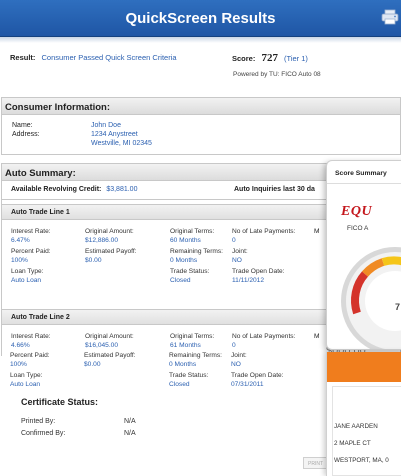 This screenshot has width=401, height=476. What do you see at coordinates (22, 125) in the screenshot?
I see `name-label: Name:` at bounding box center [22, 125].